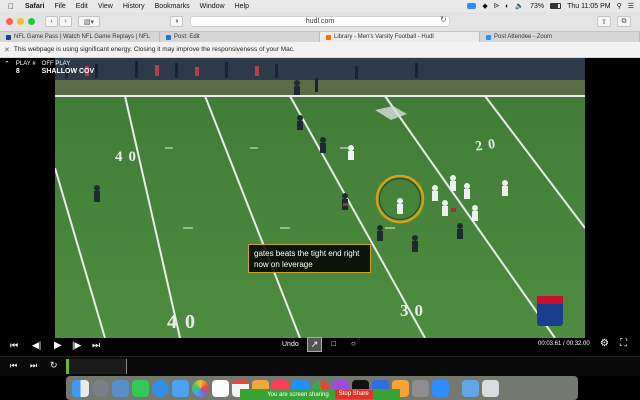 The image size is (640, 400). Describe the element at coordinates (185, 322) in the screenshot. I see `yard-number-bottom-left: 40` at that location.